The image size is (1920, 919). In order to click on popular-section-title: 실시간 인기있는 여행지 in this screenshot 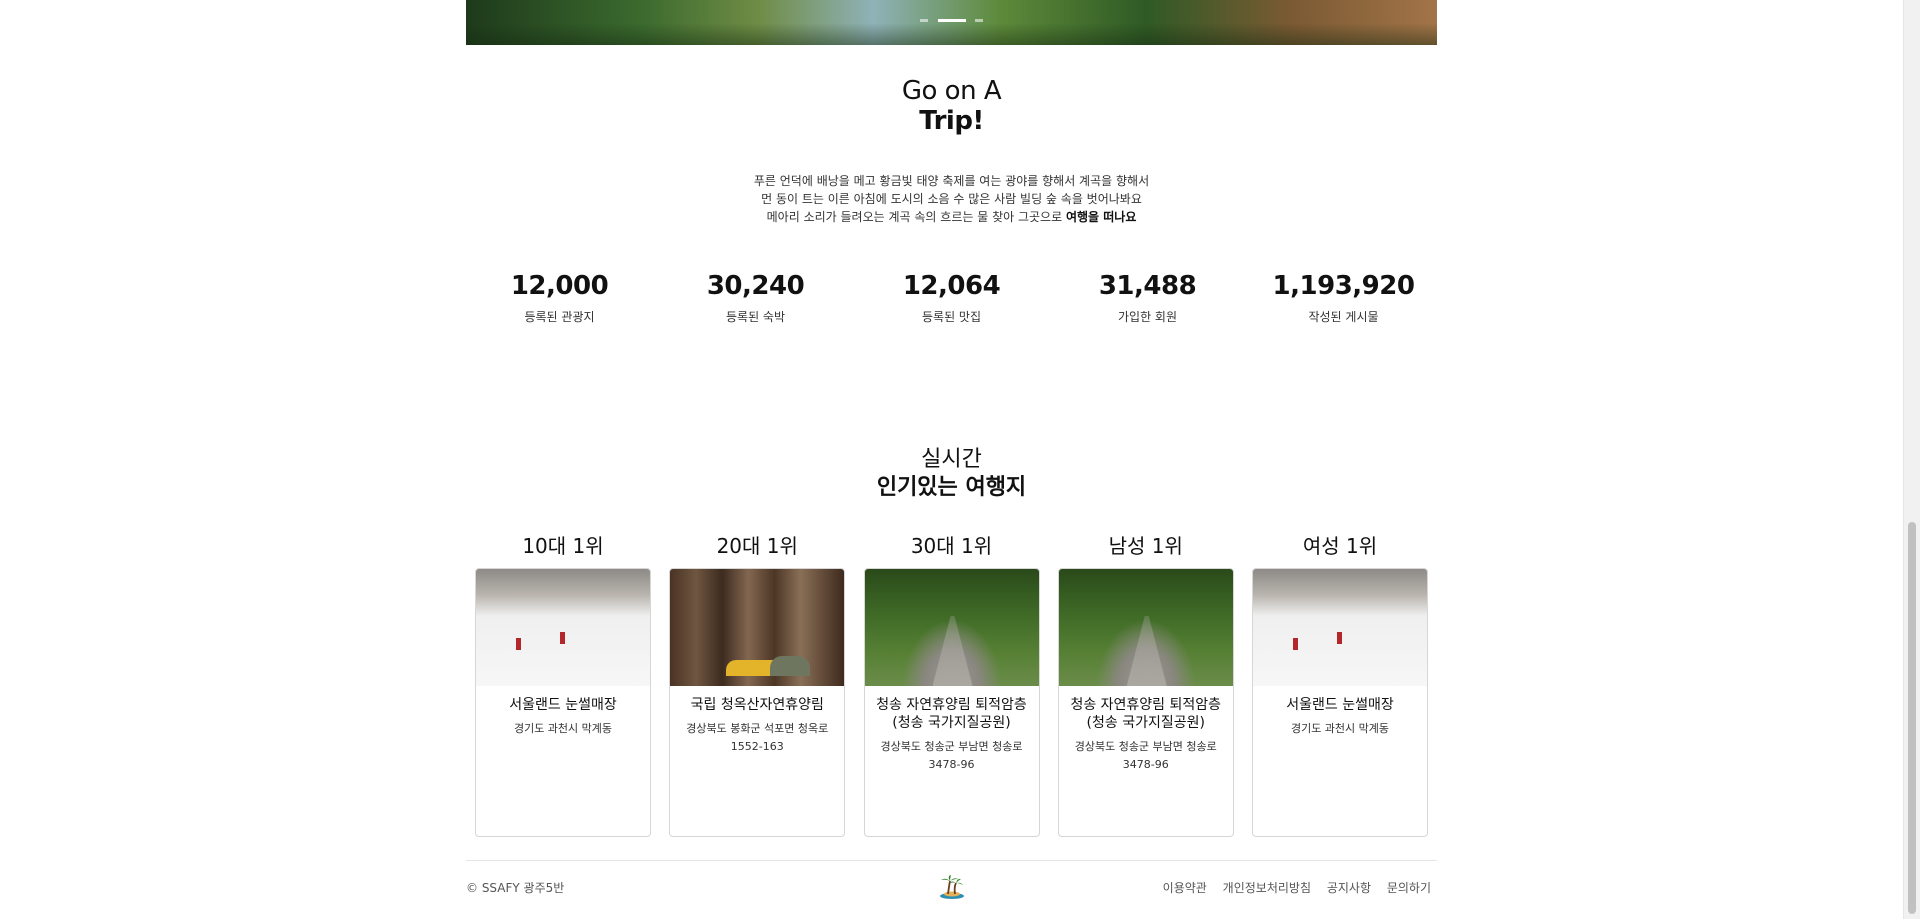, I will do `click(951, 474)`.